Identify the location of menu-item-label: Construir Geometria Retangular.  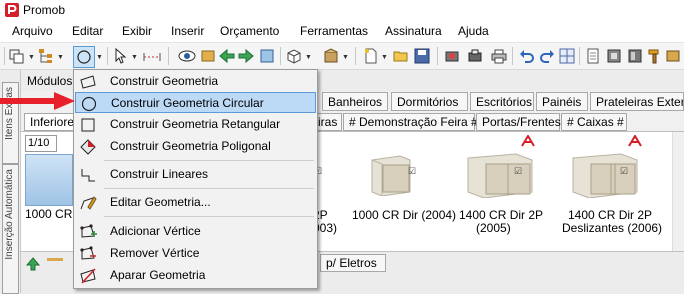
(195, 124).